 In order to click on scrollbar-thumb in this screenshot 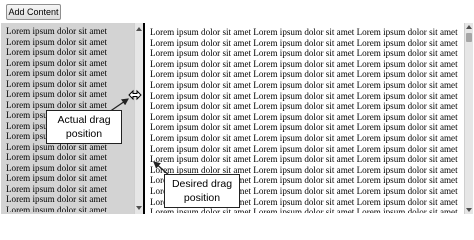, I will do `click(469, 37)`.